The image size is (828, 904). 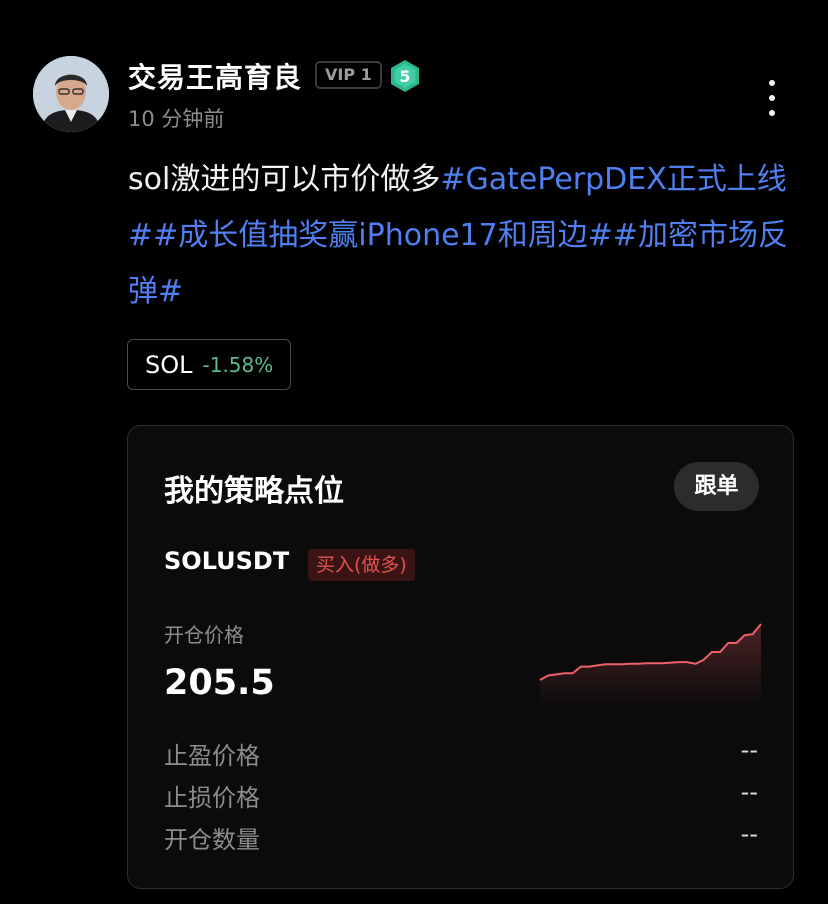 I want to click on avatar, so click(x=71, y=94).